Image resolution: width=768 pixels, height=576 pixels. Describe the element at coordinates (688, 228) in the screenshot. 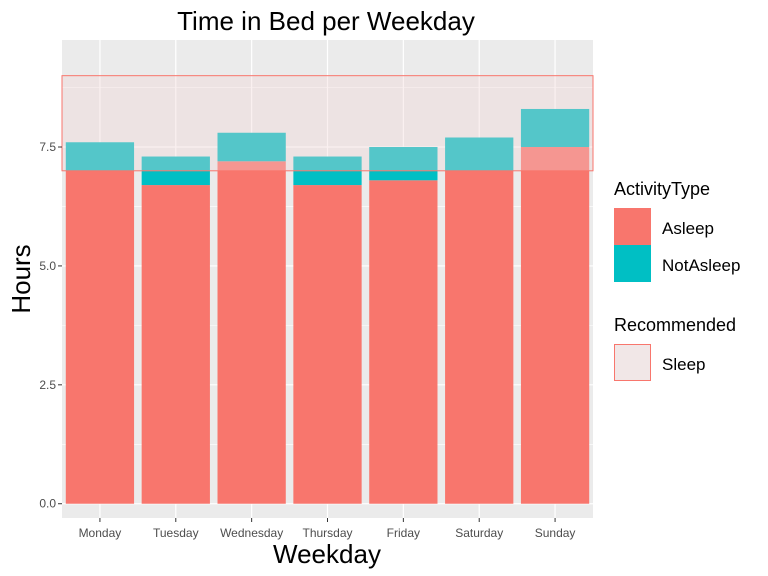

I see `legend-label-asleep: Asleep` at that location.